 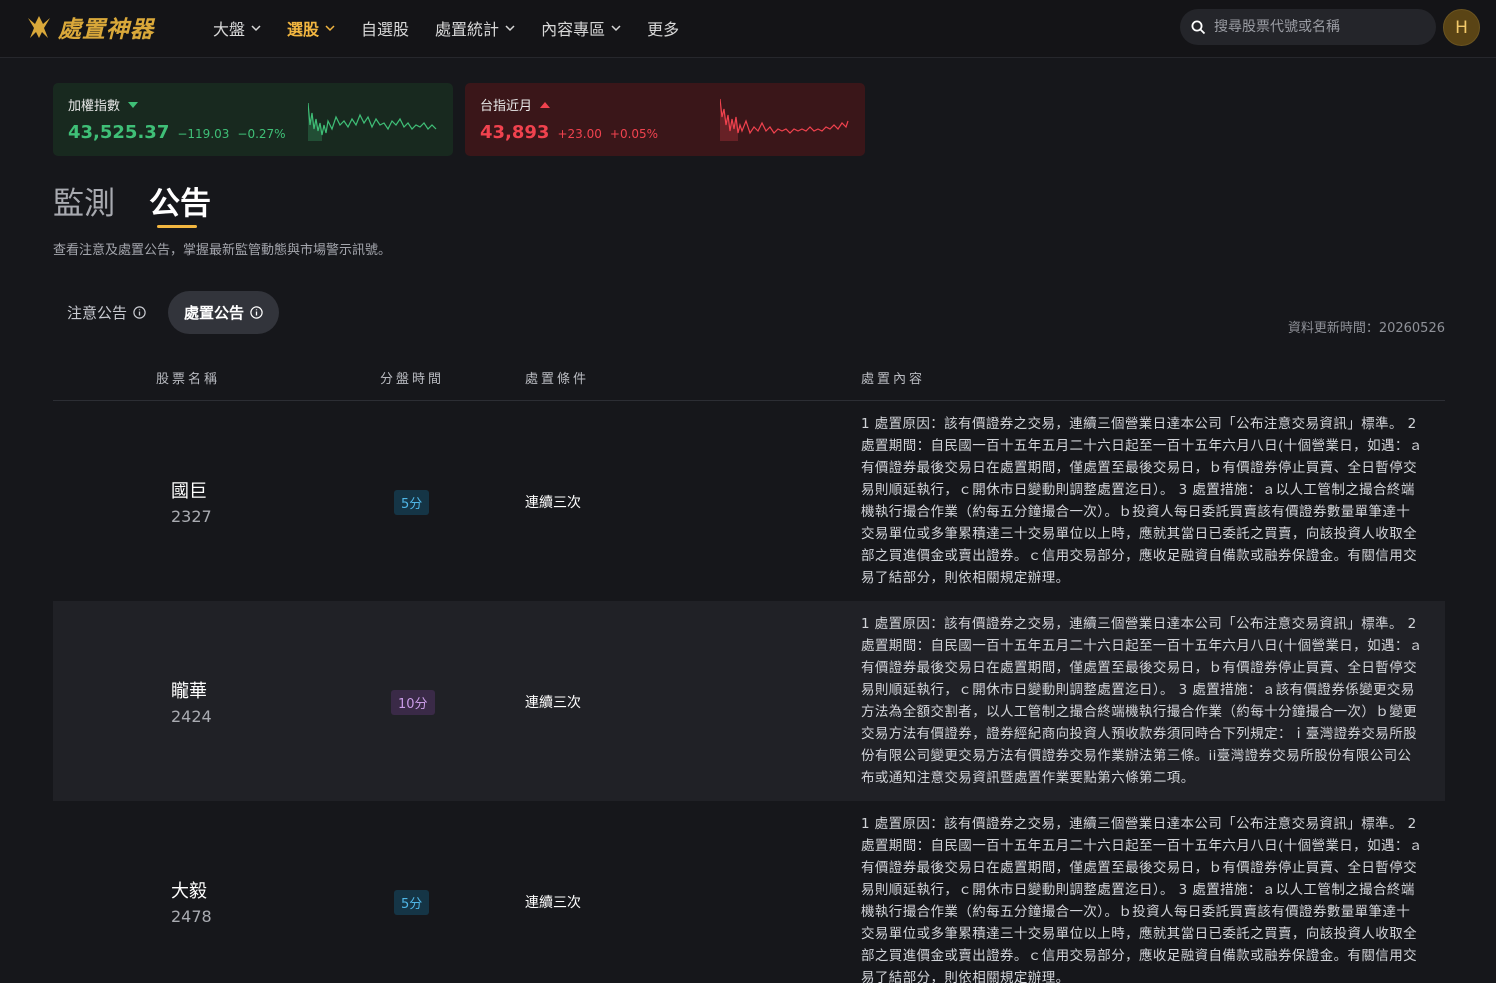 What do you see at coordinates (515, 132) in the screenshot?
I see `index-value: 43,893` at bounding box center [515, 132].